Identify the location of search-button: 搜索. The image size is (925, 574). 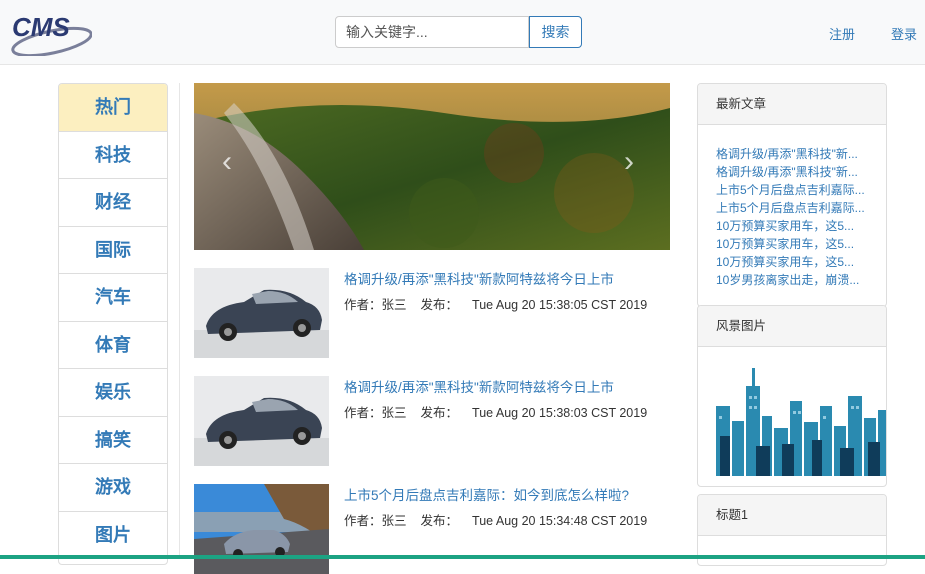
(555, 32).